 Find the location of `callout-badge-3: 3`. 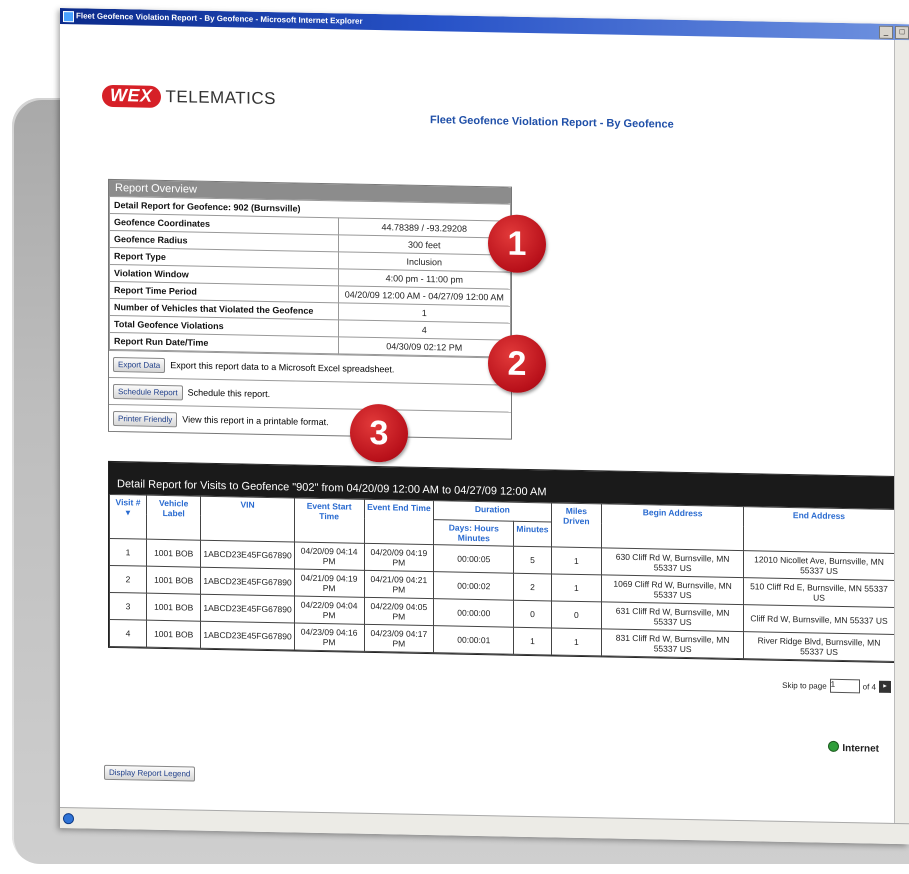

callout-badge-3: 3 is located at coordinates (379, 433).